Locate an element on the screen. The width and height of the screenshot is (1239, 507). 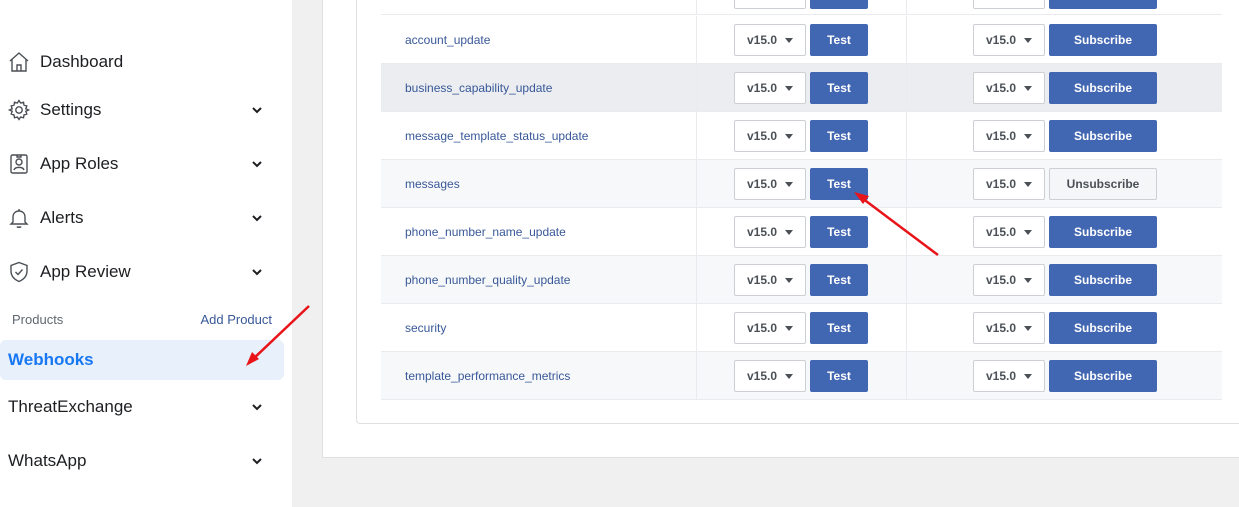
table-row: security v15.0 Test v15.0 Subscribe is located at coordinates (801, 328).